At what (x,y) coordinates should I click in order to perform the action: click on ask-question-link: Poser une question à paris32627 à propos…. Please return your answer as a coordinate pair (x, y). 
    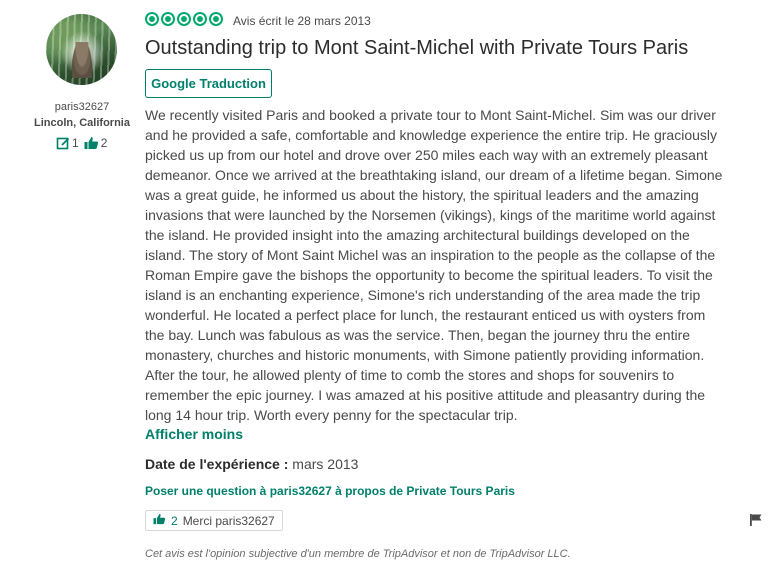
    Looking at the image, I should click on (330, 491).